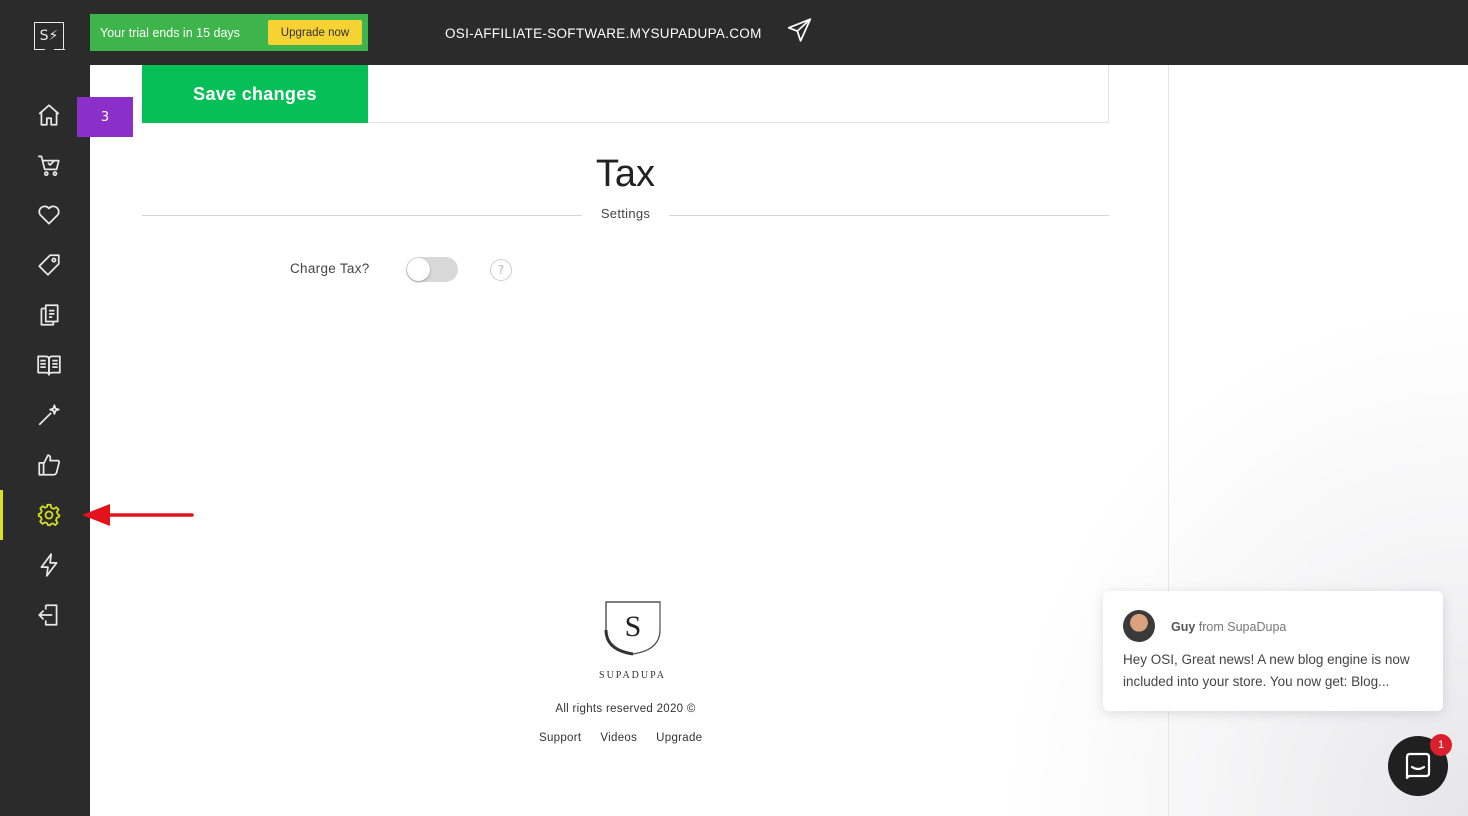 This screenshot has height=816, width=1468. I want to click on footer-link-videos: Videos, so click(618, 738).